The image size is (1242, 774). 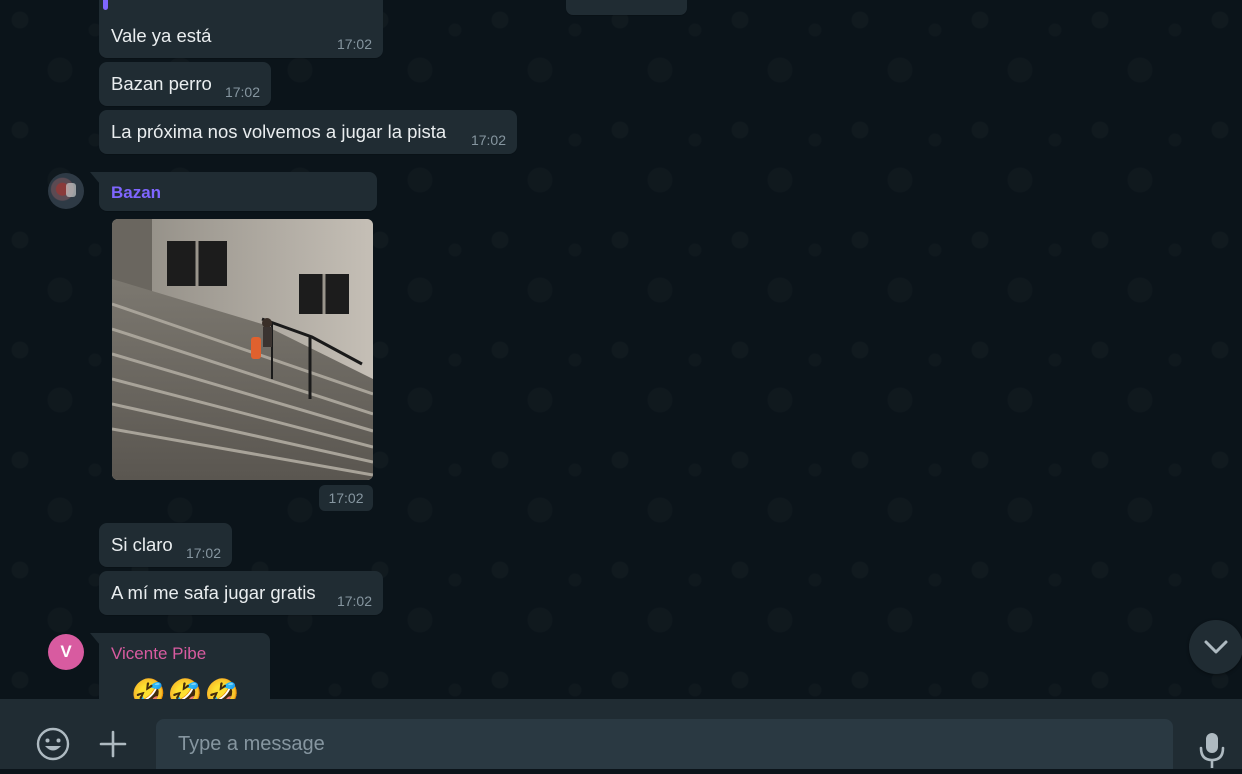 I want to click on plus-icon, so click(x=113, y=744).